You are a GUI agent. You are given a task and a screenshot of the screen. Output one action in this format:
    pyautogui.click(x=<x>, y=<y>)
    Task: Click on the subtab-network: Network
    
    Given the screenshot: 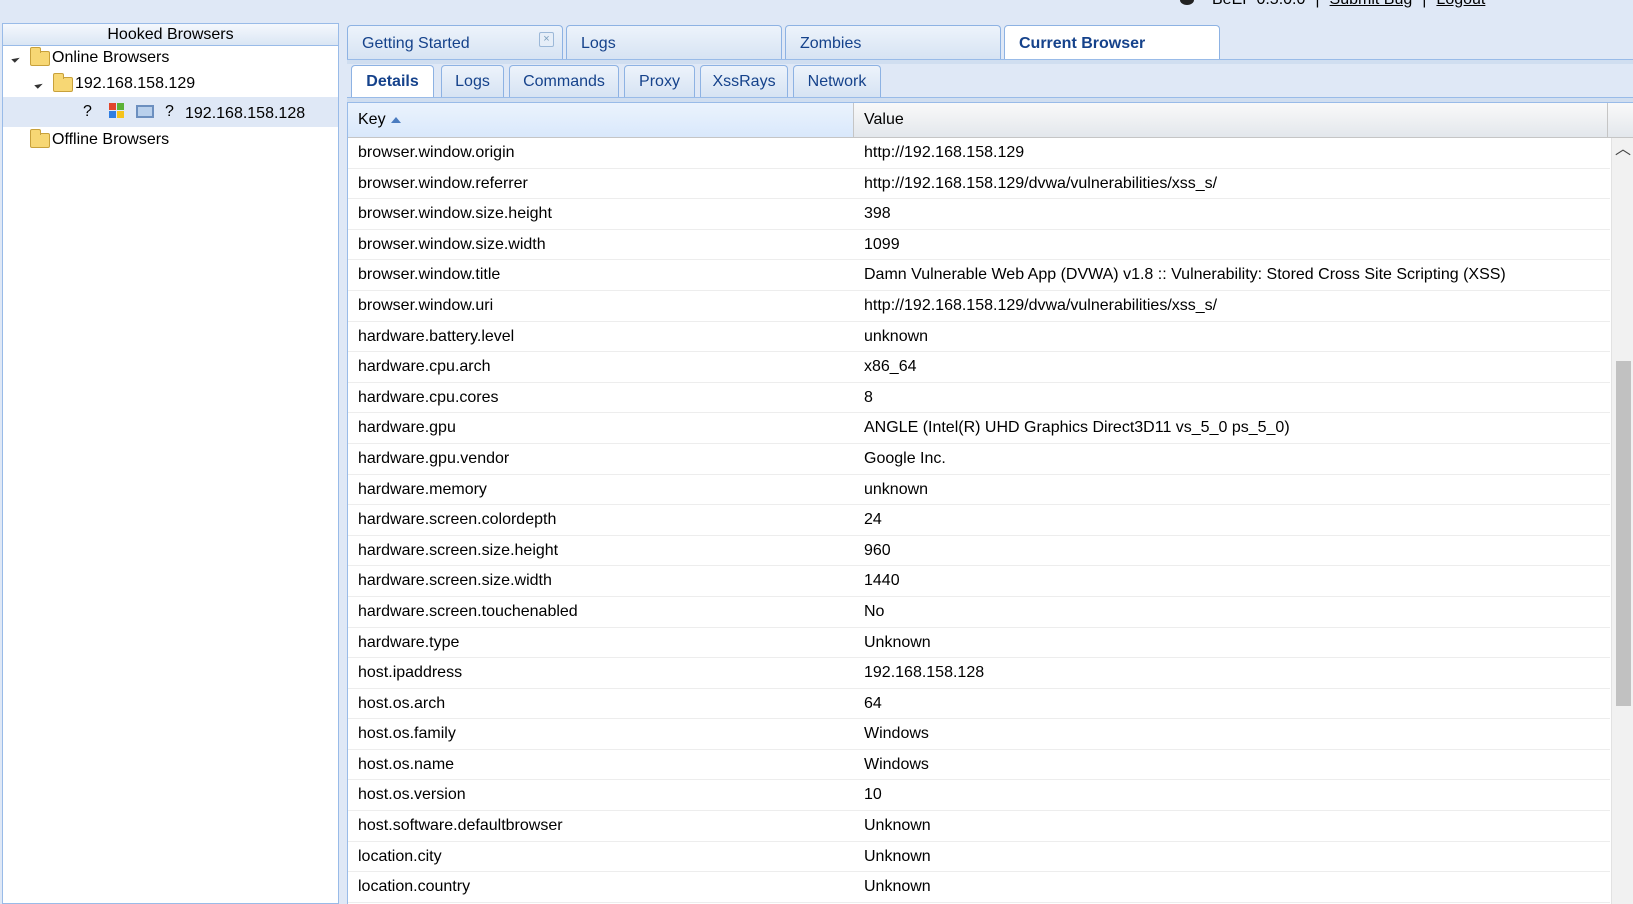 What is the action you would take?
    pyautogui.click(x=837, y=81)
    